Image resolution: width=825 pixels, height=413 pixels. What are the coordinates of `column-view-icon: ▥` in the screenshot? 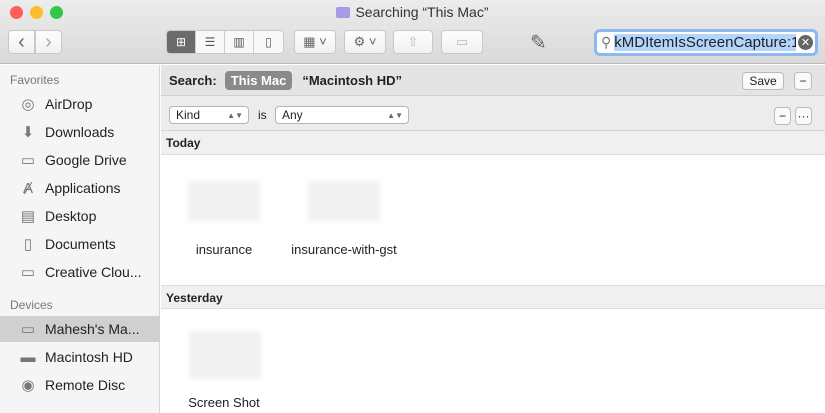 It's located at (239, 42).